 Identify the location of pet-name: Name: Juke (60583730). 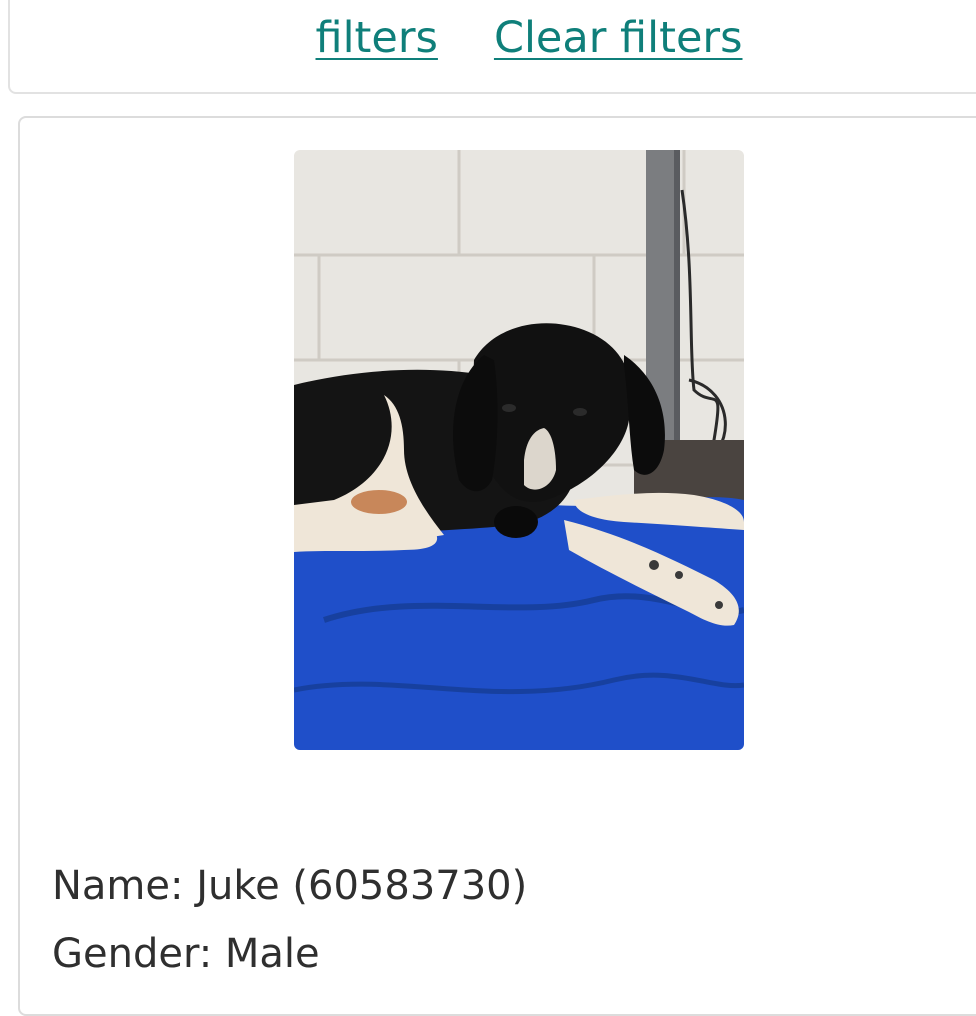
(290, 886).